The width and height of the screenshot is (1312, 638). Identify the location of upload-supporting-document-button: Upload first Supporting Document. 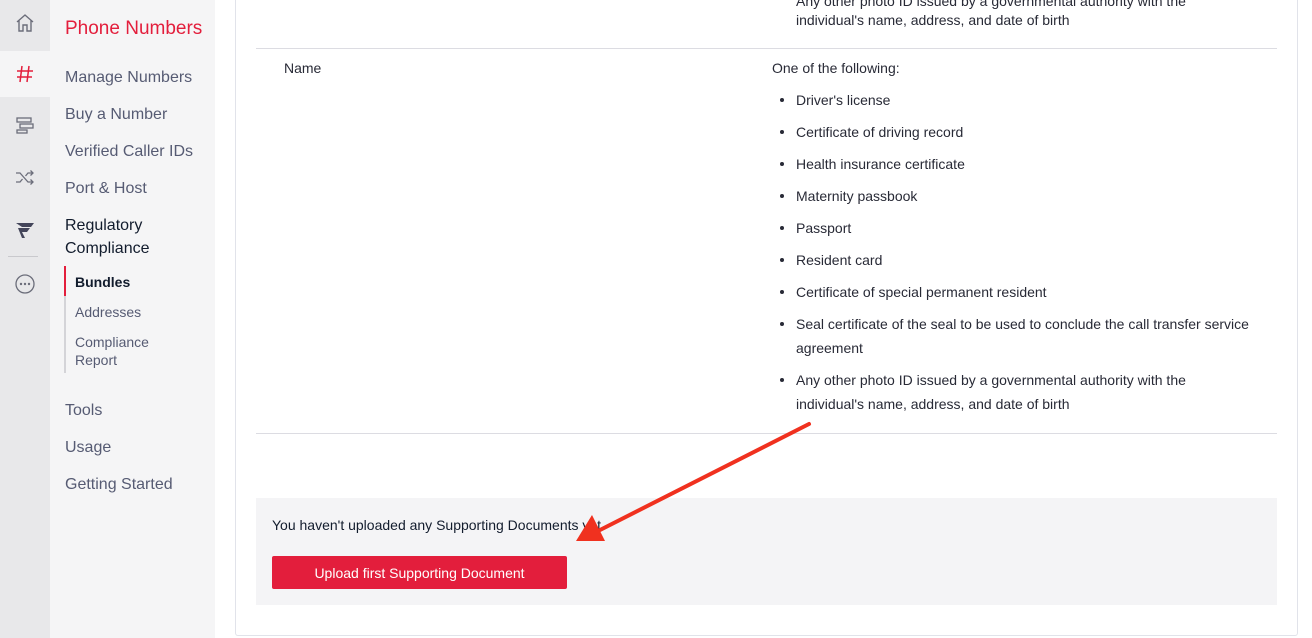
(419, 572).